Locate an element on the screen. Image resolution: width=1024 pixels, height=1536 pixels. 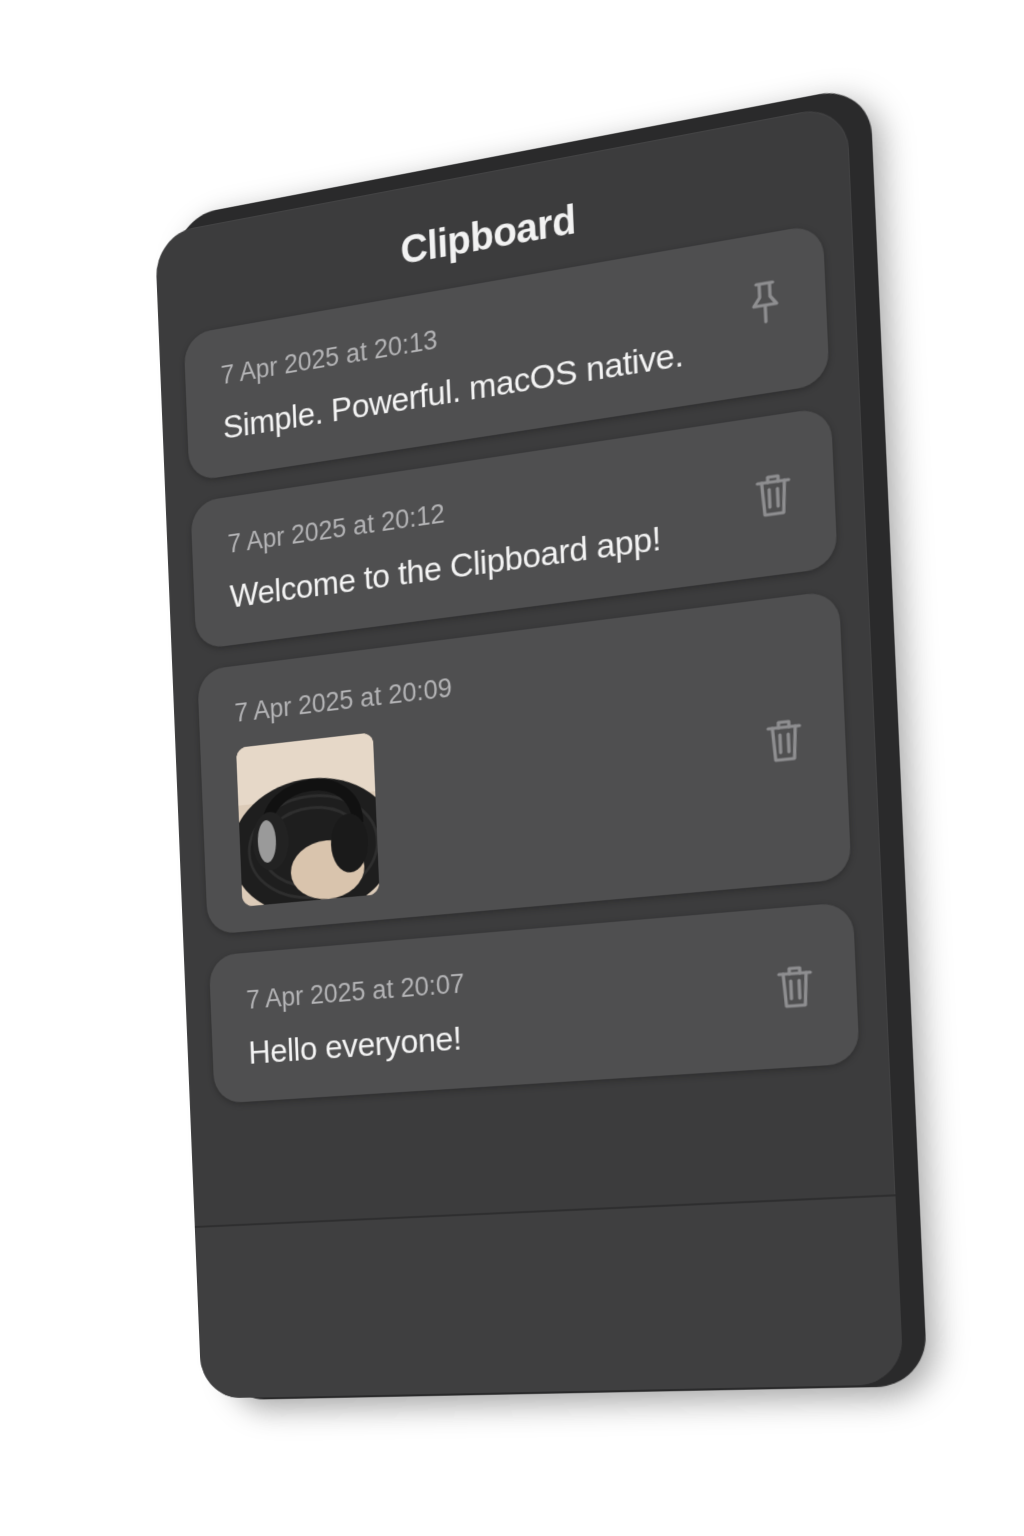
pin-icon is located at coordinates (765, 302).